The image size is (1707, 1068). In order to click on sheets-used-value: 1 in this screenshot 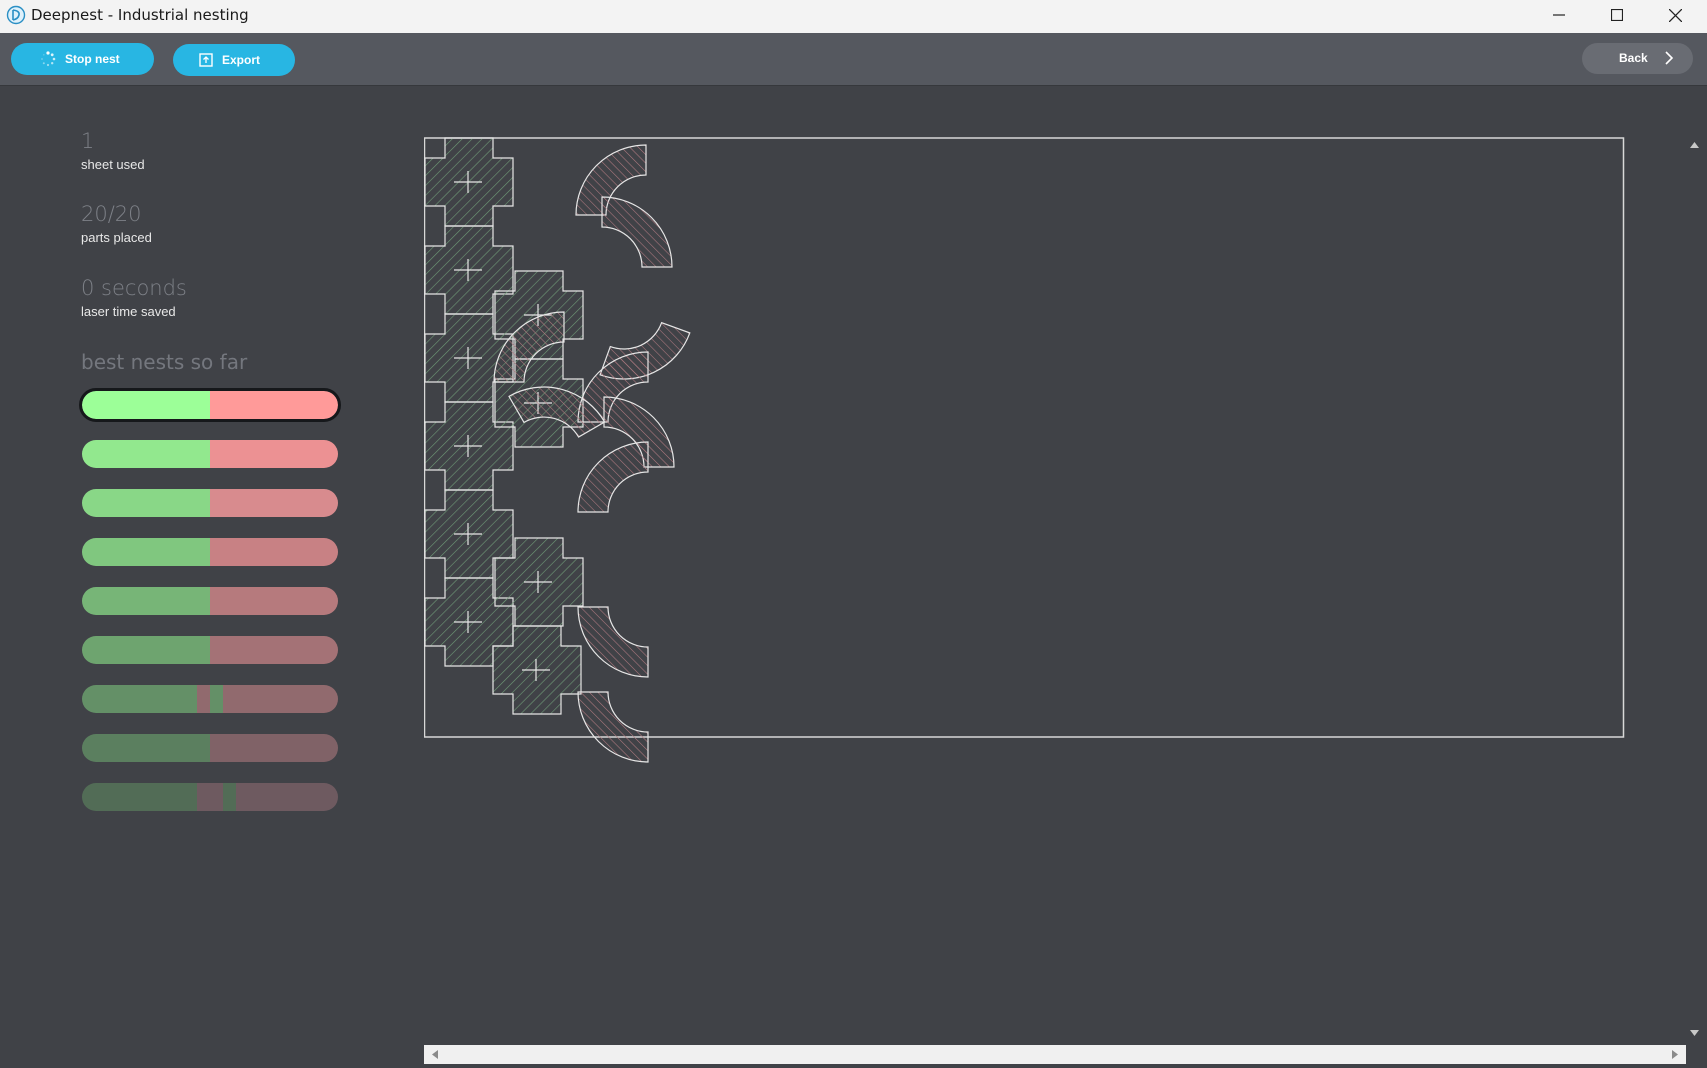, I will do `click(88, 141)`.